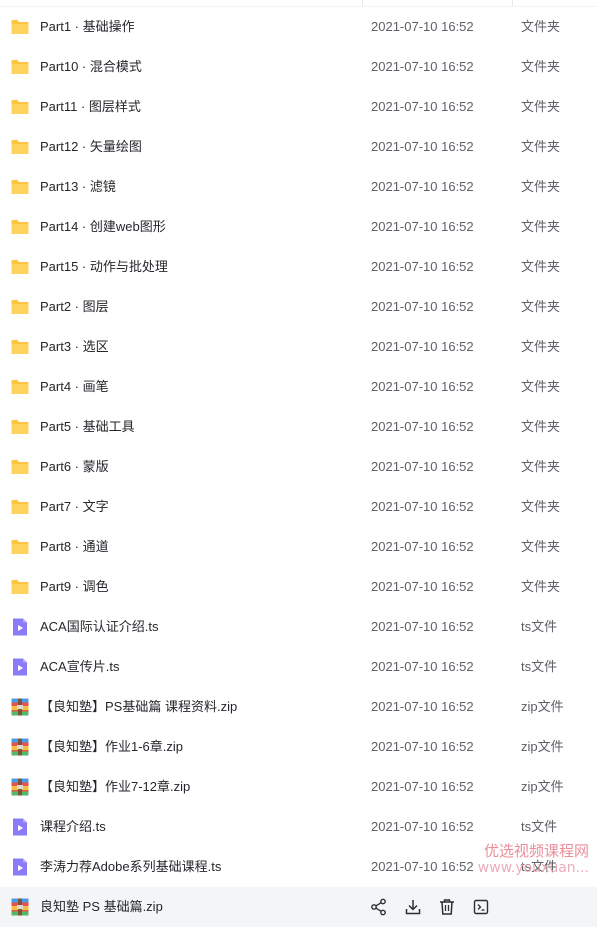  Describe the element at coordinates (74, 307) in the screenshot. I see `file-name: Part2 · 图层` at that location.